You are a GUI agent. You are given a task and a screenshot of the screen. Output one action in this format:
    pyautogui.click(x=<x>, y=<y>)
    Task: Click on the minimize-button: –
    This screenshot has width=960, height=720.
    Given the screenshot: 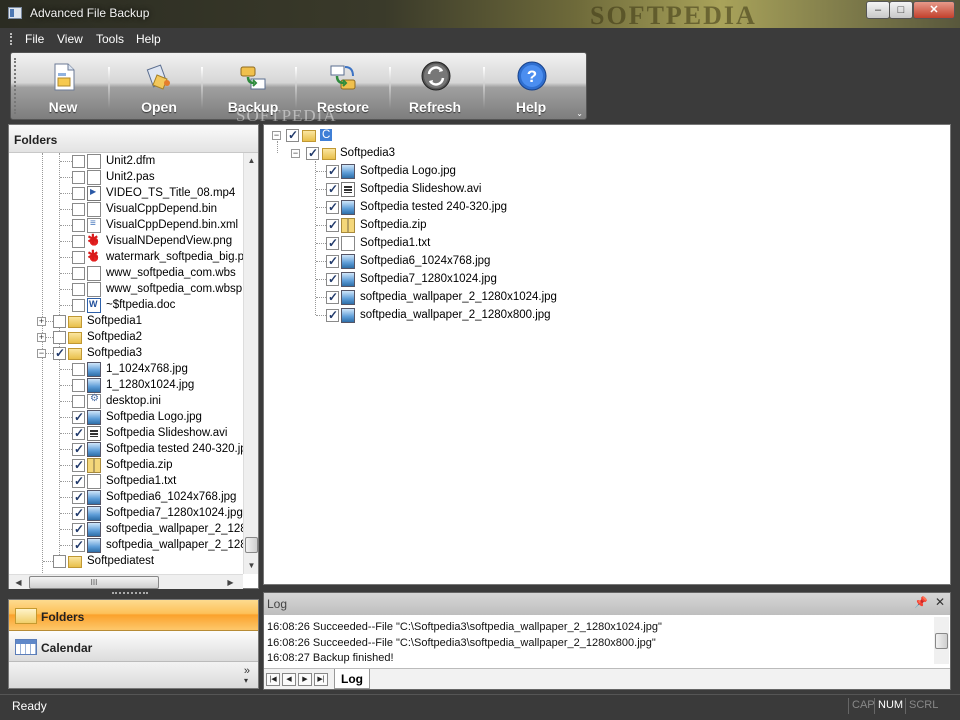 What is the action you would take?
    pyautogui.click(x=878, y=10)
    